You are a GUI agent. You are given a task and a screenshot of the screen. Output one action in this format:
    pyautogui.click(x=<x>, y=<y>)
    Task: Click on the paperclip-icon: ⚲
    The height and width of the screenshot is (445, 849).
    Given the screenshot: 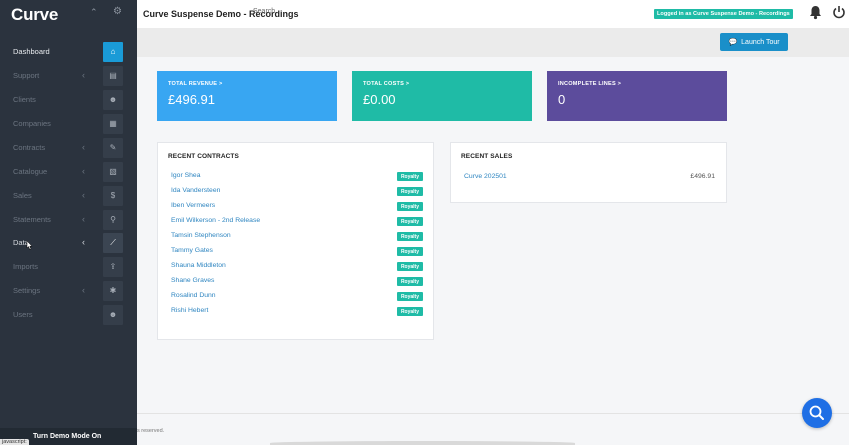 What is the action you would take?
    pyautogui.click(x=113, y=220)
    